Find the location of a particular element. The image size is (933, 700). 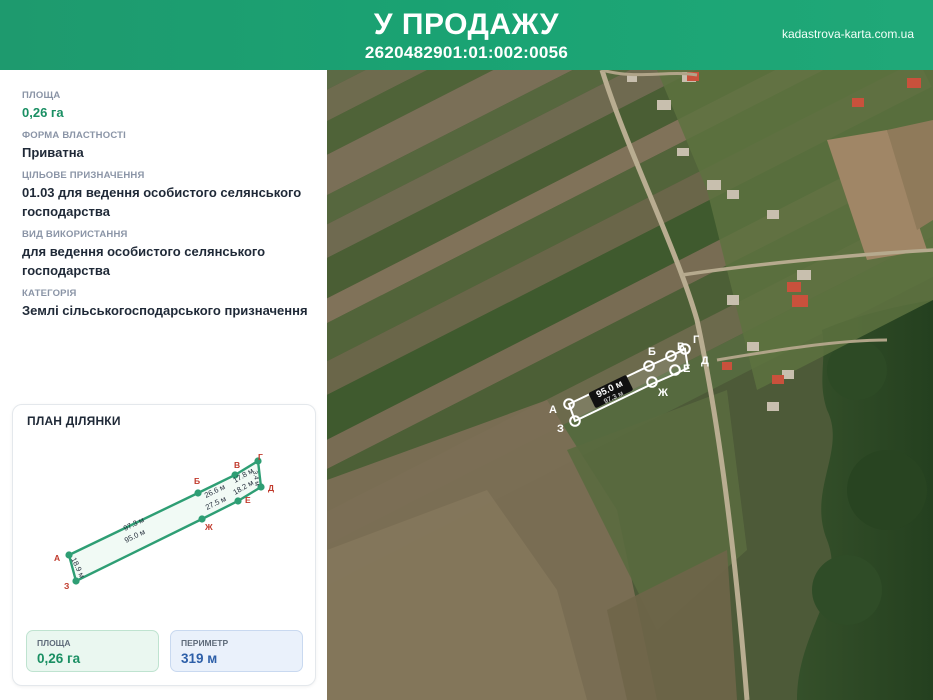

site-link: kadastrova-karta.com.ua is located at coordinates (848, 34).